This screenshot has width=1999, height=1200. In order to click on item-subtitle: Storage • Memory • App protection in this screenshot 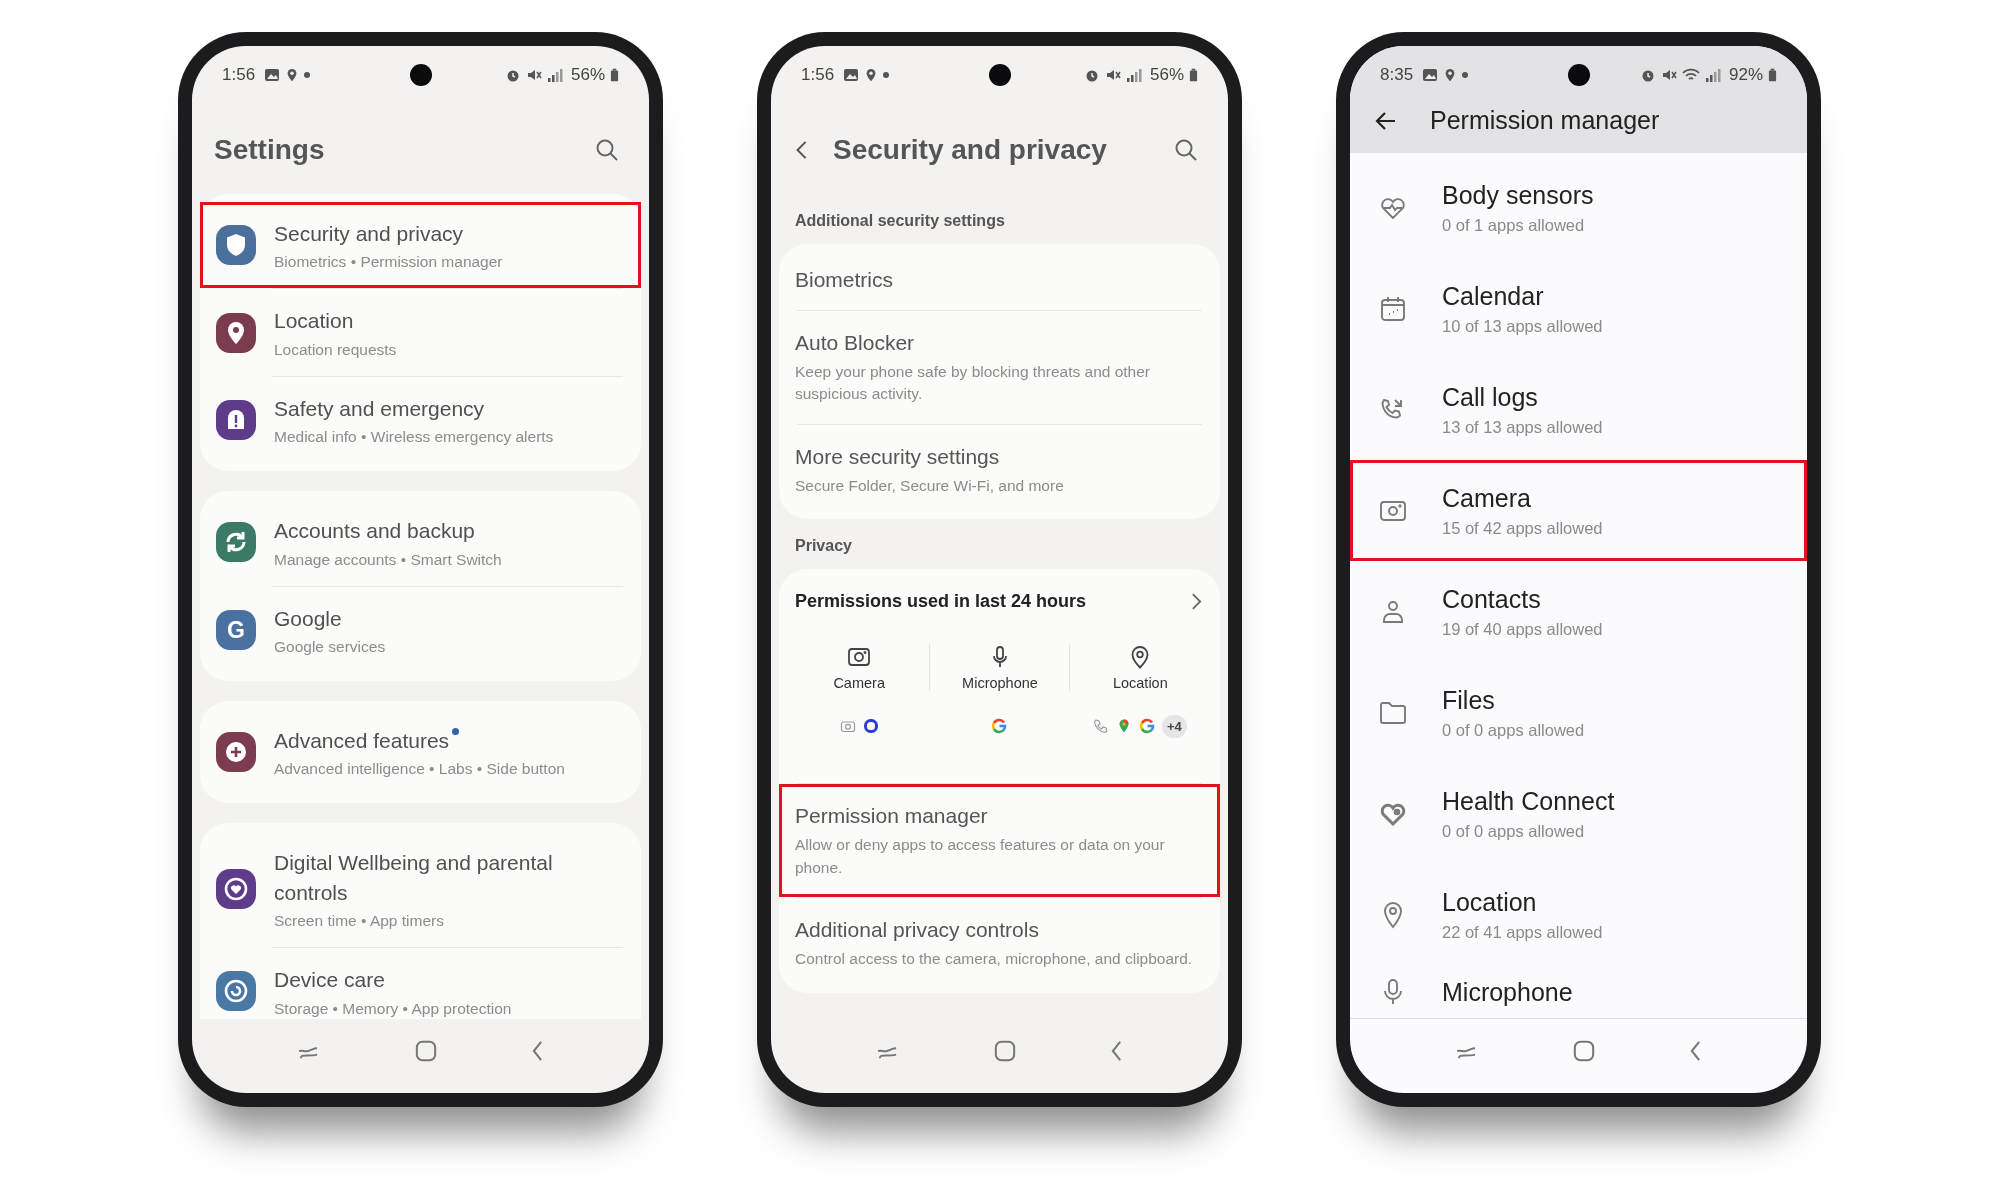, I will do `click(393, 1008)`.